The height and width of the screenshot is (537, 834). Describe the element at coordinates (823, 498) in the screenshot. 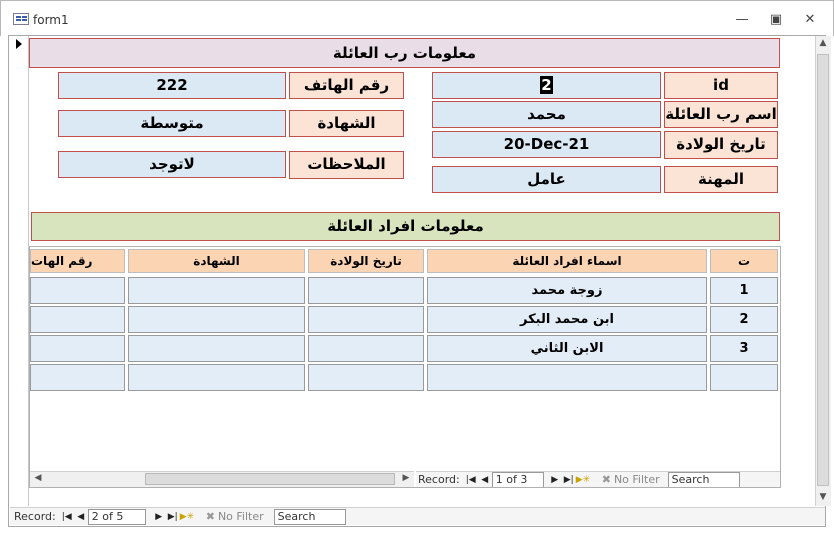

I see `scroll-down-icon: ▼` at that location.